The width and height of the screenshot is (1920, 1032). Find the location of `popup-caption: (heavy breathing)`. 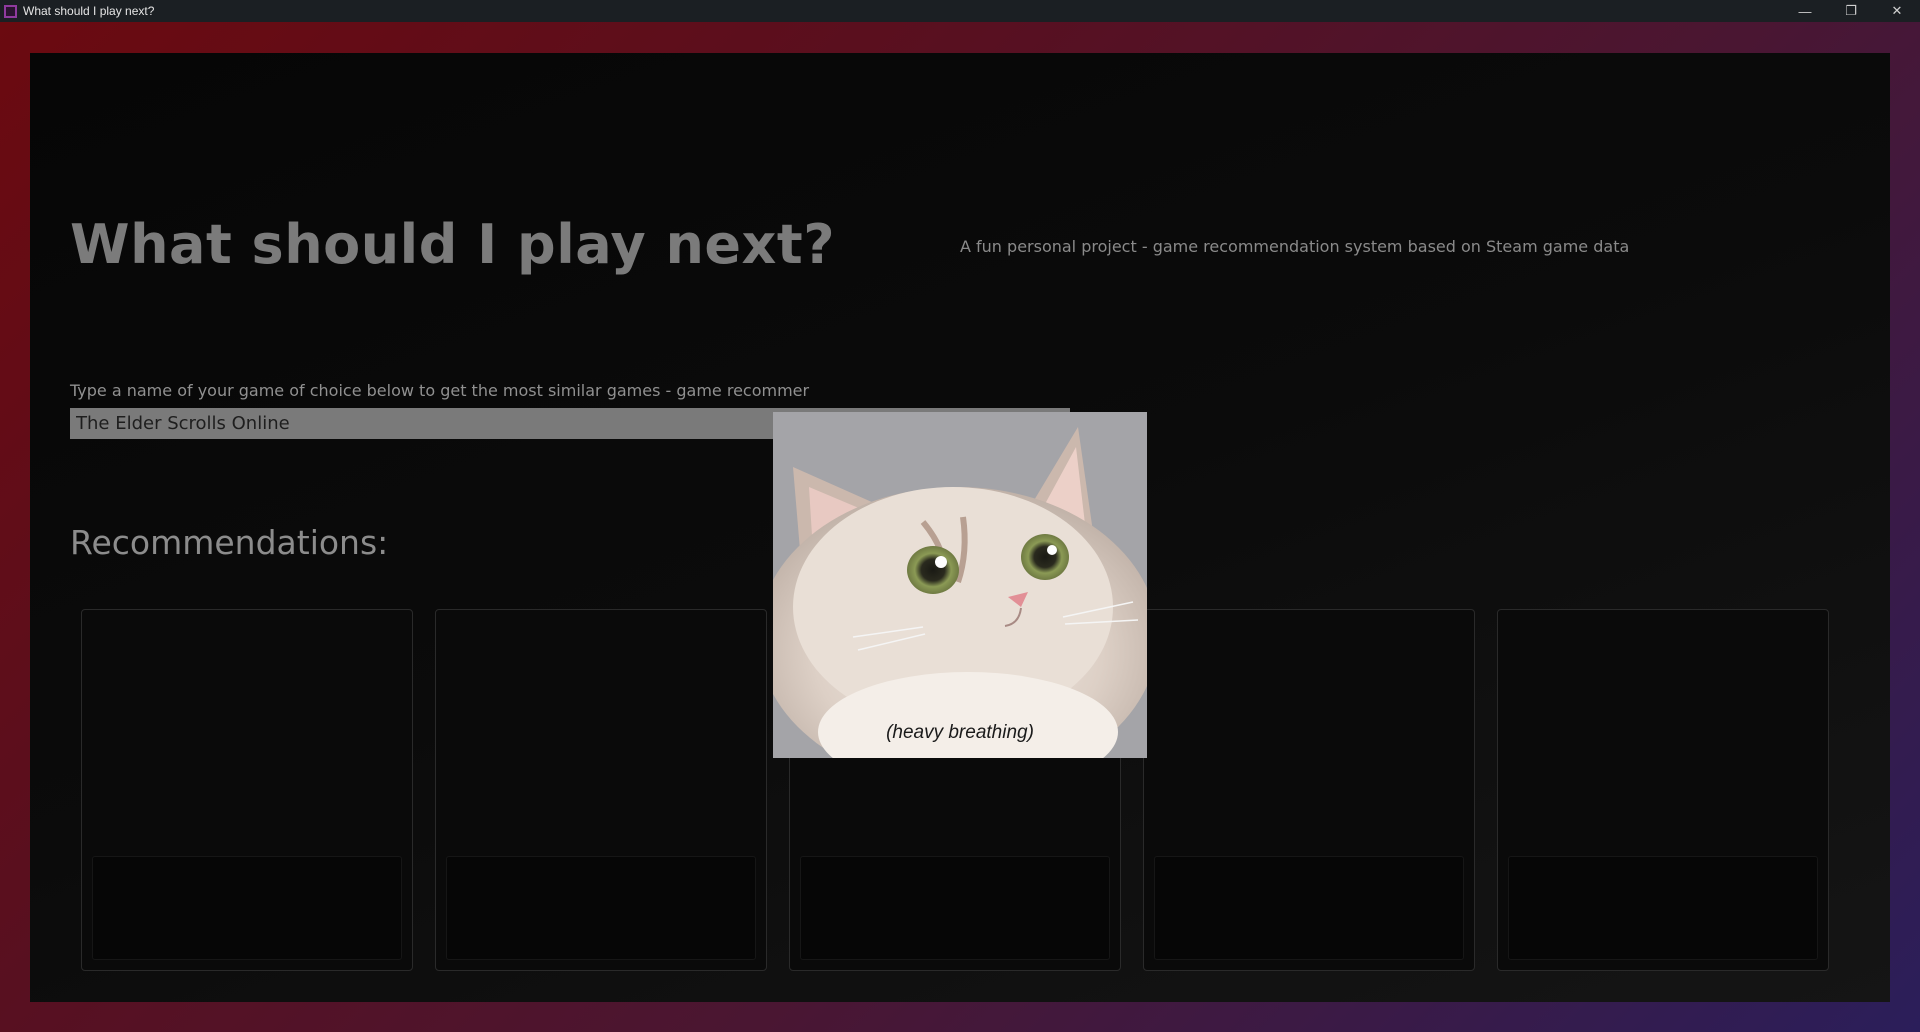

popup-caption: (heavy breathing) is located at coordinates (960, 732).